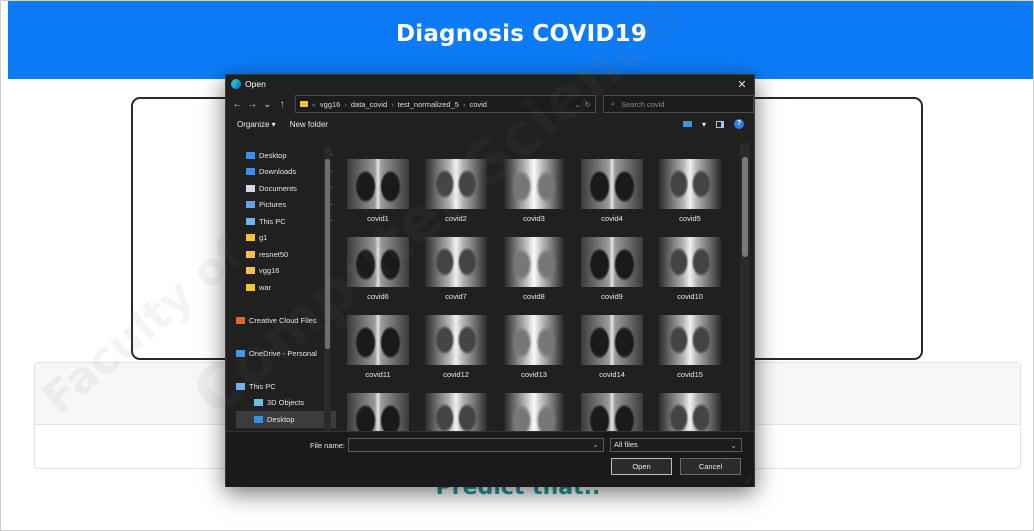  What do you see at coordinates (704, 124) in the screenshot?
I see `view-menu-chevron-icon: ▾` at bounding box center [704, 124].